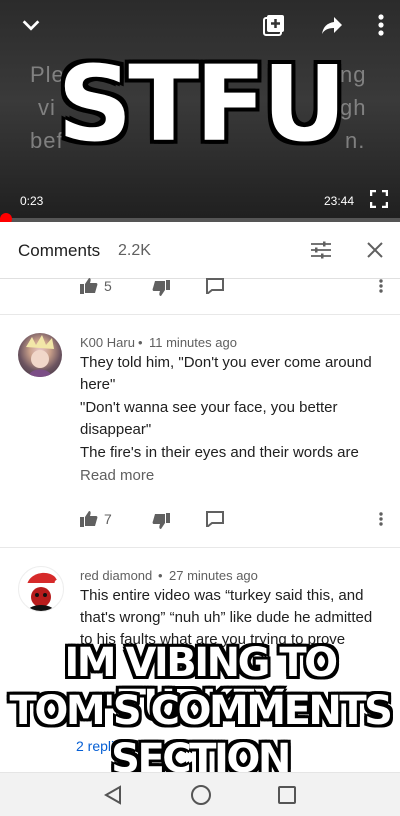 The width and height of the screenshot is (400, 816). Describe the element at coordinates (201, 711) in the screenshot. I see `meme-bottom-caption-line: TOM'S COMMENTS` at that location.